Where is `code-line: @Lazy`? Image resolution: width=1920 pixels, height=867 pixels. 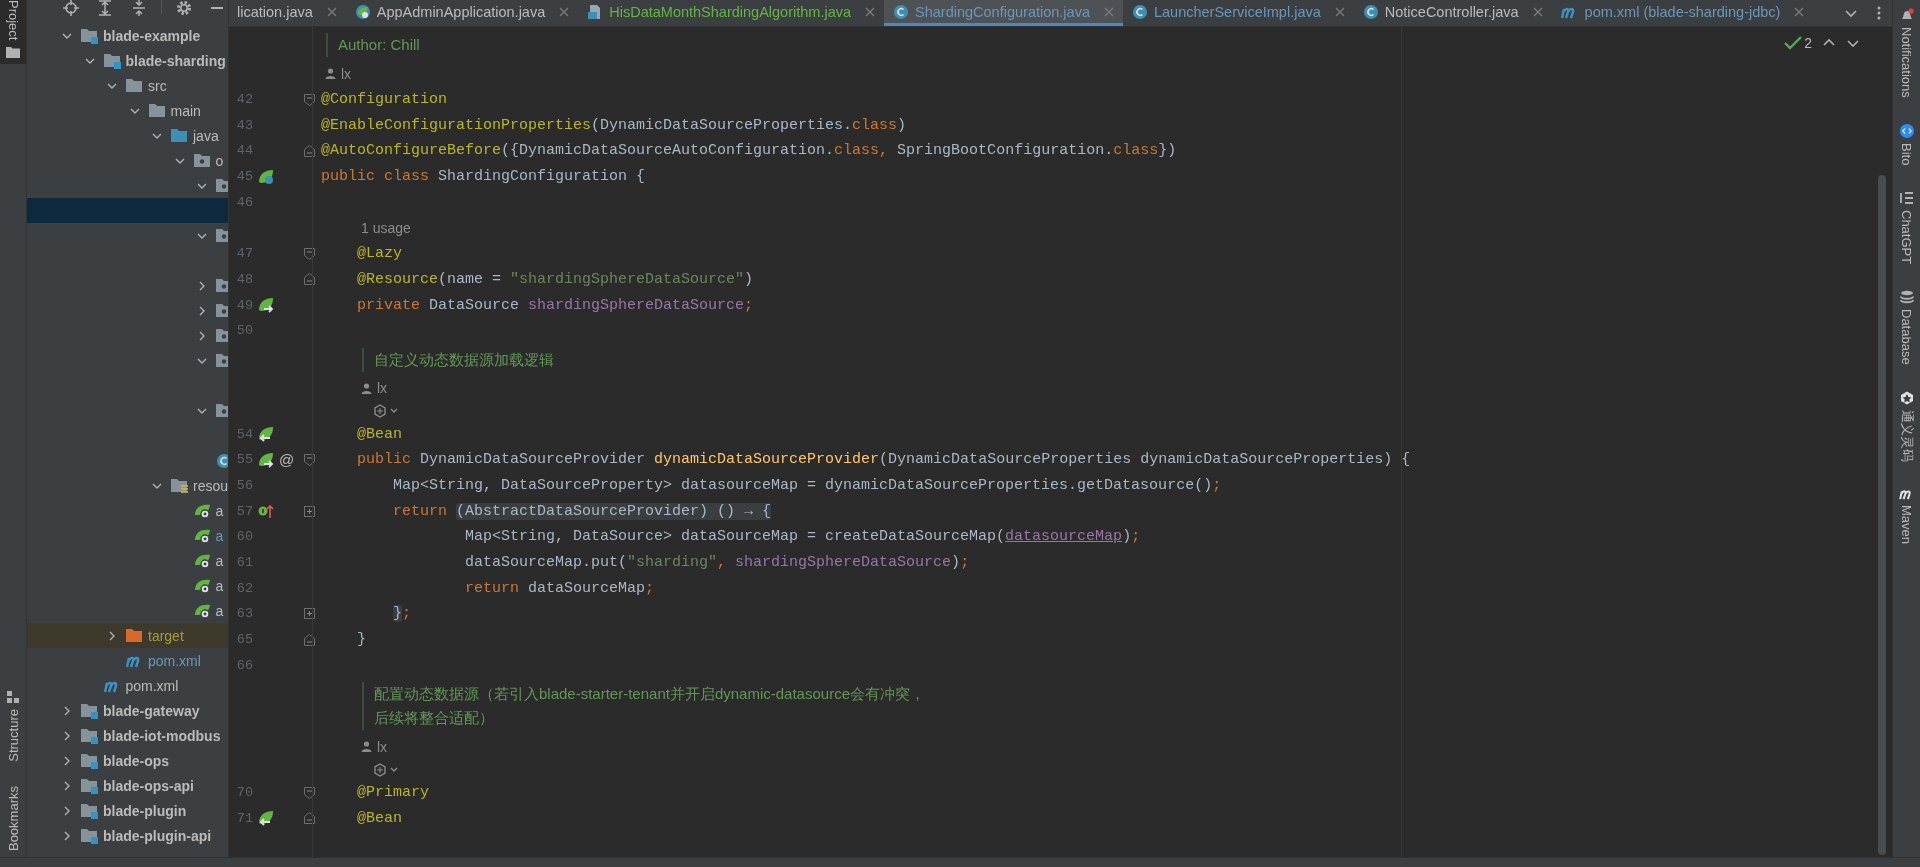 code-line: @Lazy is located at coordinates (379, 254).